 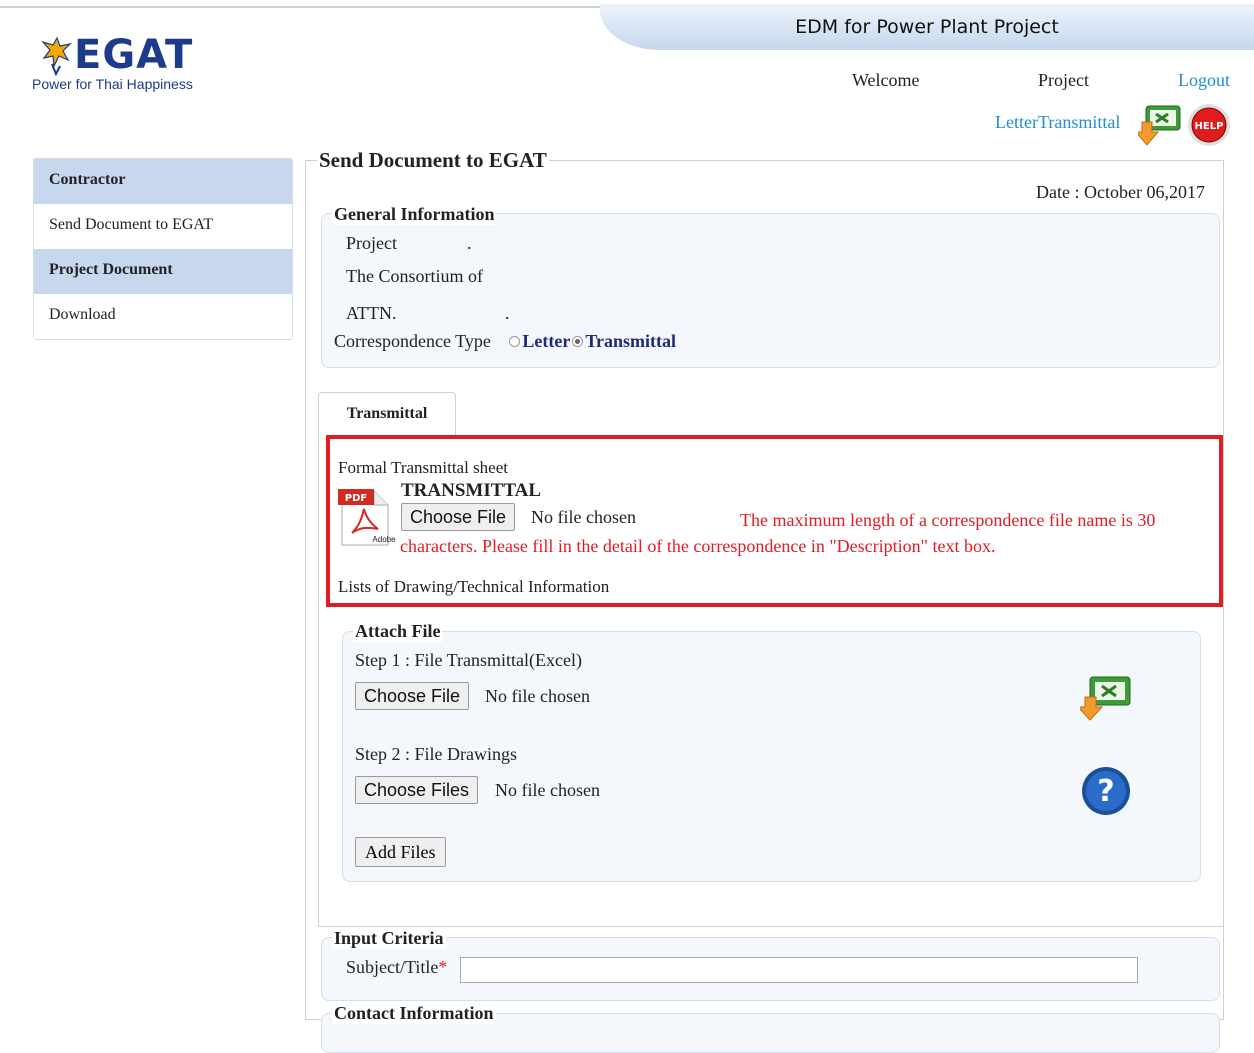 What do you see at coordinates (1057, 122) in the screenshot?
I see `letter-transmittal-link: LetterTransmittal` at bounding box center [1057, 122].